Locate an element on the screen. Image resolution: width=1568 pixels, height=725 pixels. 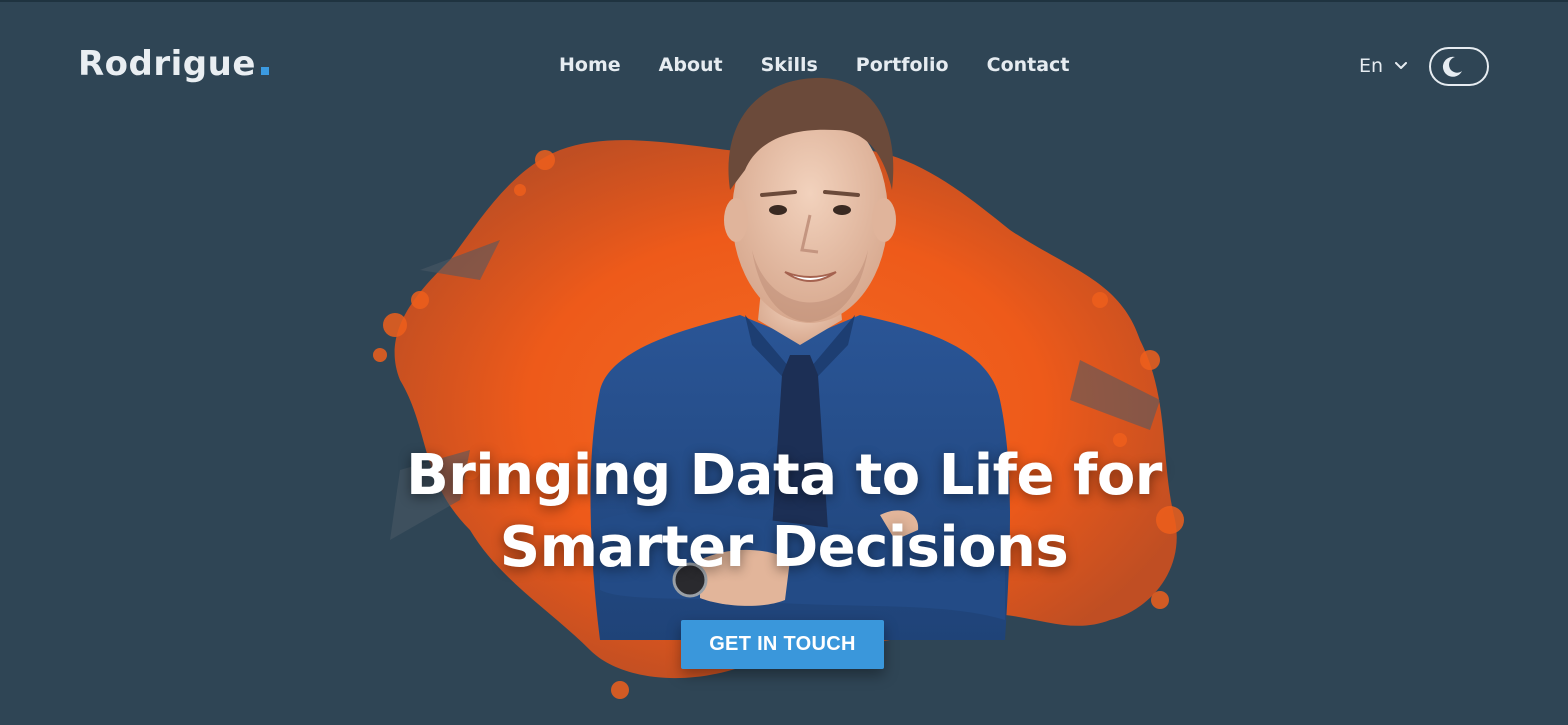
nav-link-skills: Skills is located at coordinates (789, 65).